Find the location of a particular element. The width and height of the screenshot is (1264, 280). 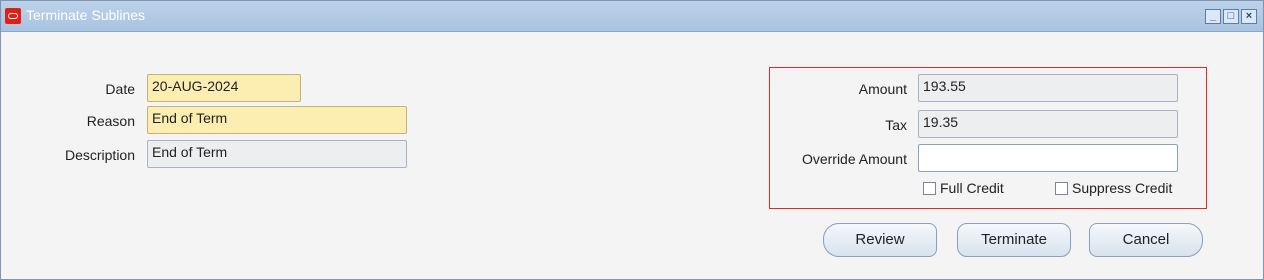

suppress-credit-label: Suppress Credit is located at coordinates (1122, 188).